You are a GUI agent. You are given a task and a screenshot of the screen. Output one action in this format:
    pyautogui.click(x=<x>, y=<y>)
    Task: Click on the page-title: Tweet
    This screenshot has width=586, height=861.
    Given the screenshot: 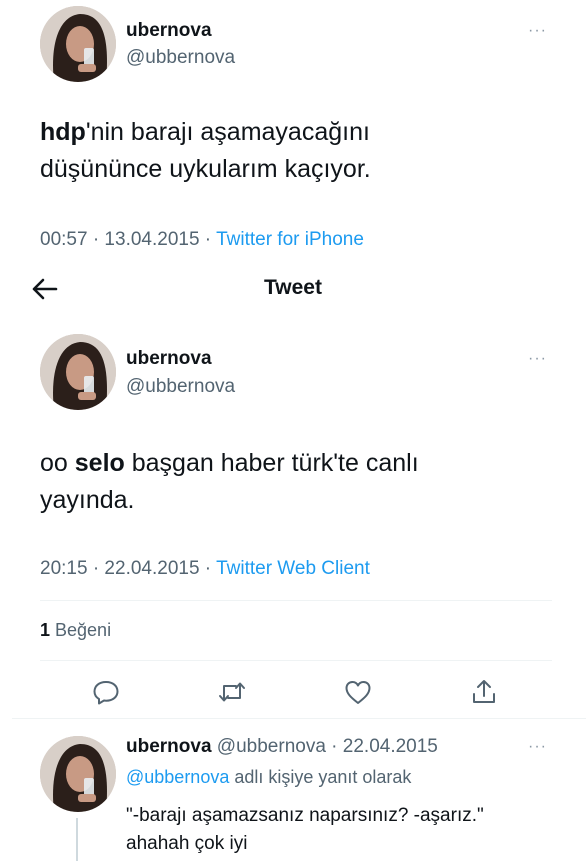 What is the action you would take?
    pyautogui.click(x=293, y=287)
    